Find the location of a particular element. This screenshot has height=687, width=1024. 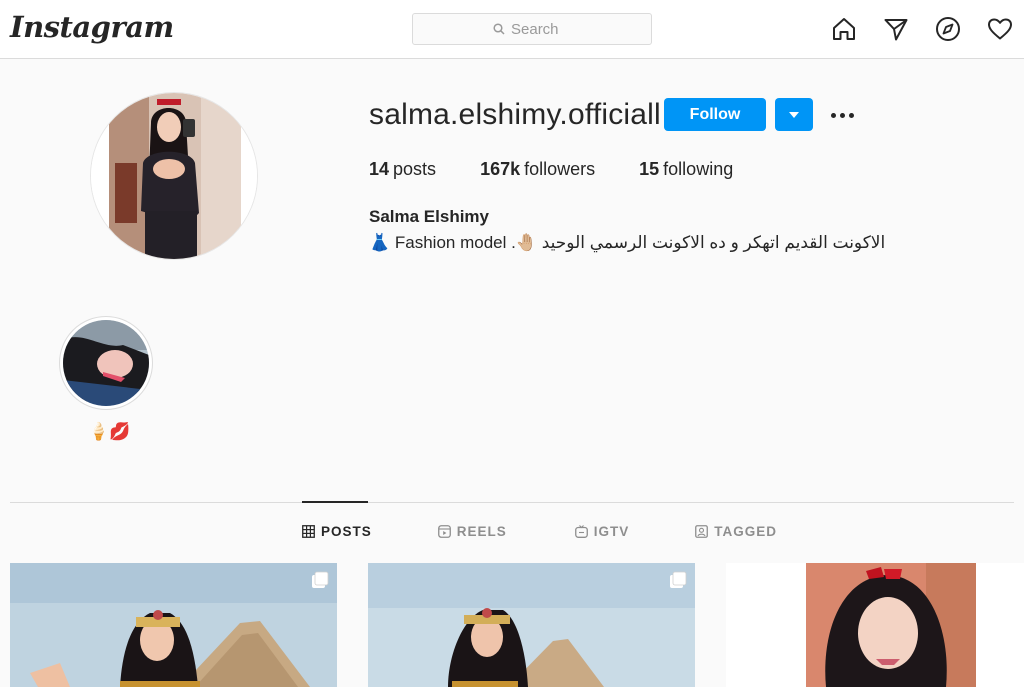

tab-igtv: IGTV is located at coordinates (602, 531).